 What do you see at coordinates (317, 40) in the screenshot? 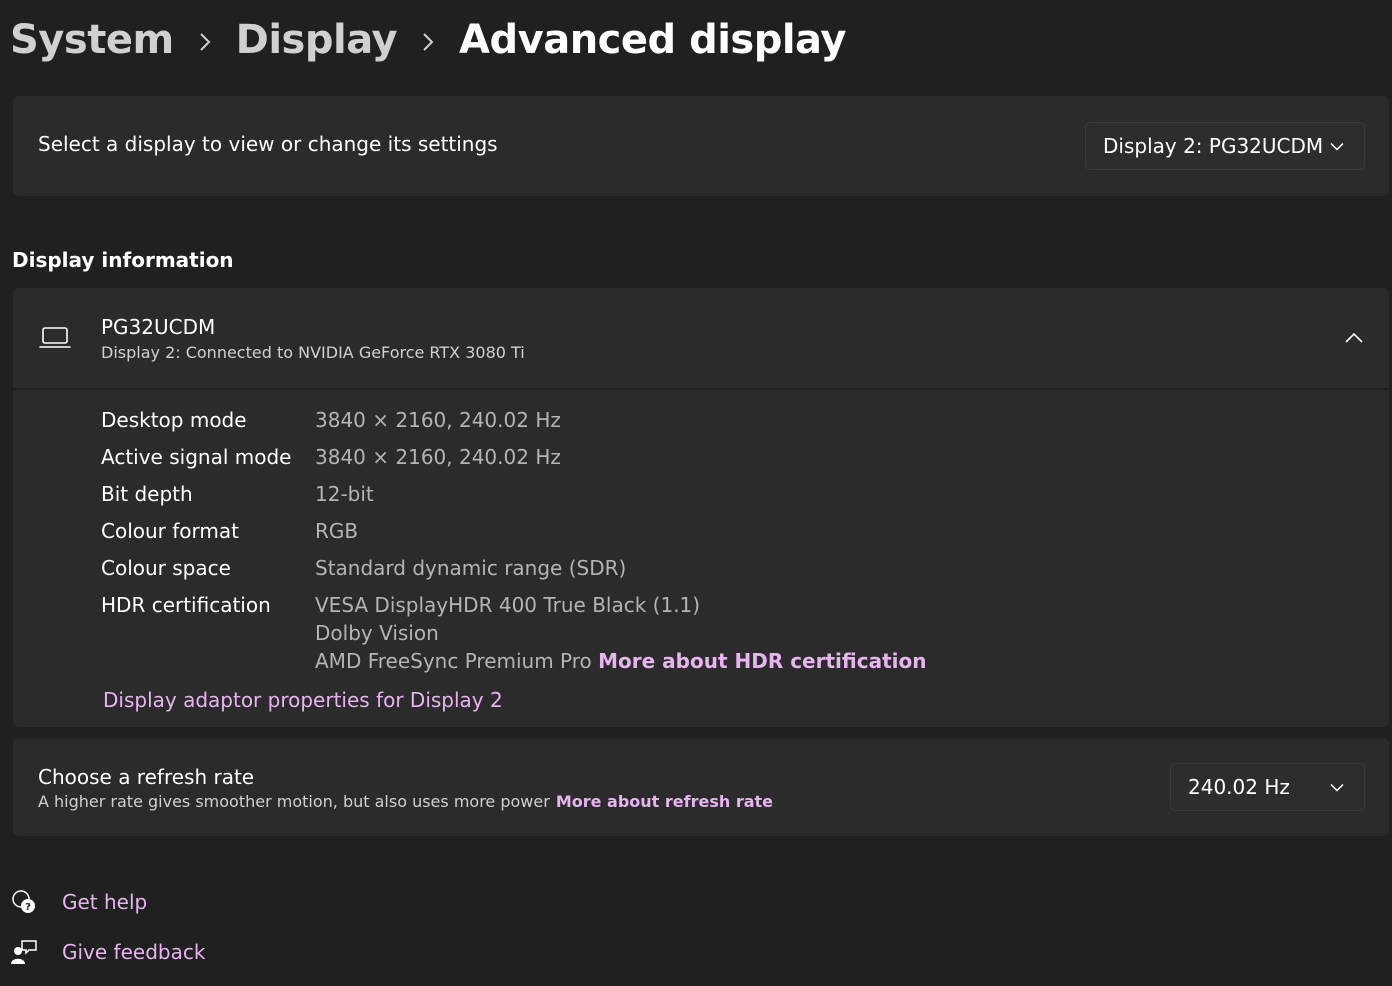
I see `breadcrumb-display: Display` at bounding box center [317, 40].